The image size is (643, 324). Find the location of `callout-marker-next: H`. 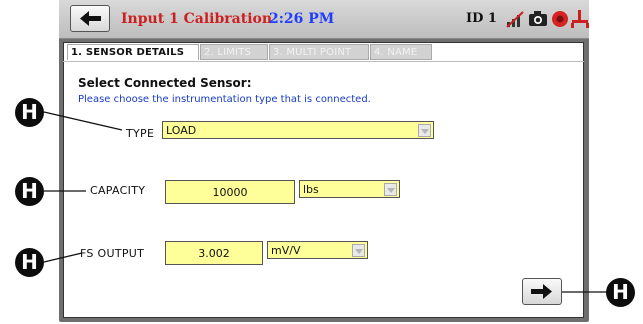

callout-marker-next: H is located at coordinates (620, 292).